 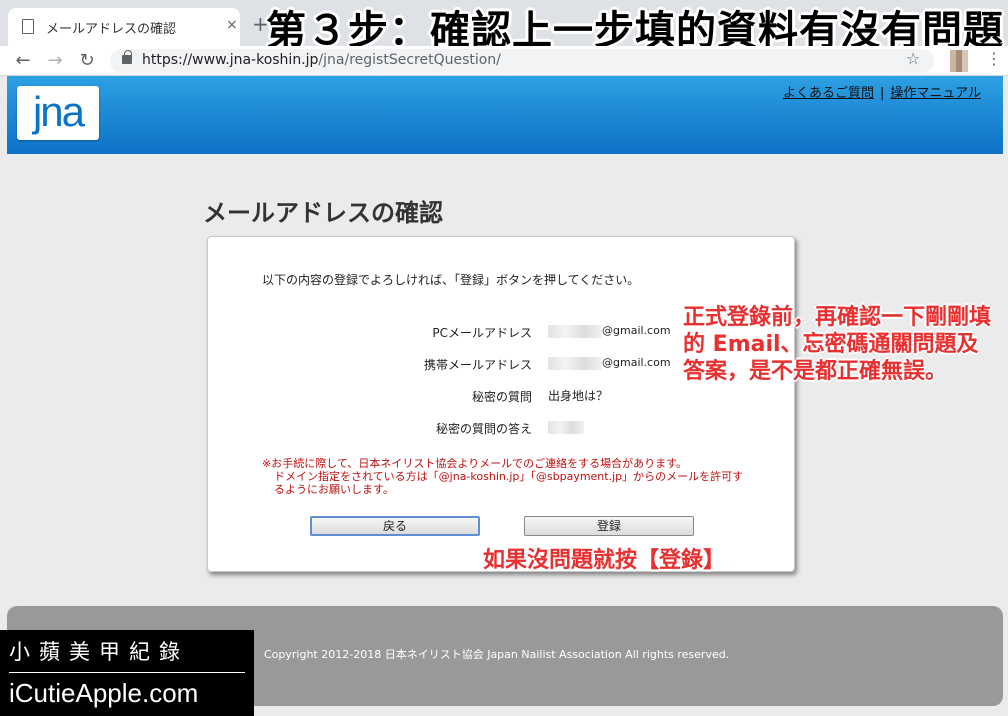 I want to click on url-host: https://www.jna-koshin.jp, so click(x=230, y=60).